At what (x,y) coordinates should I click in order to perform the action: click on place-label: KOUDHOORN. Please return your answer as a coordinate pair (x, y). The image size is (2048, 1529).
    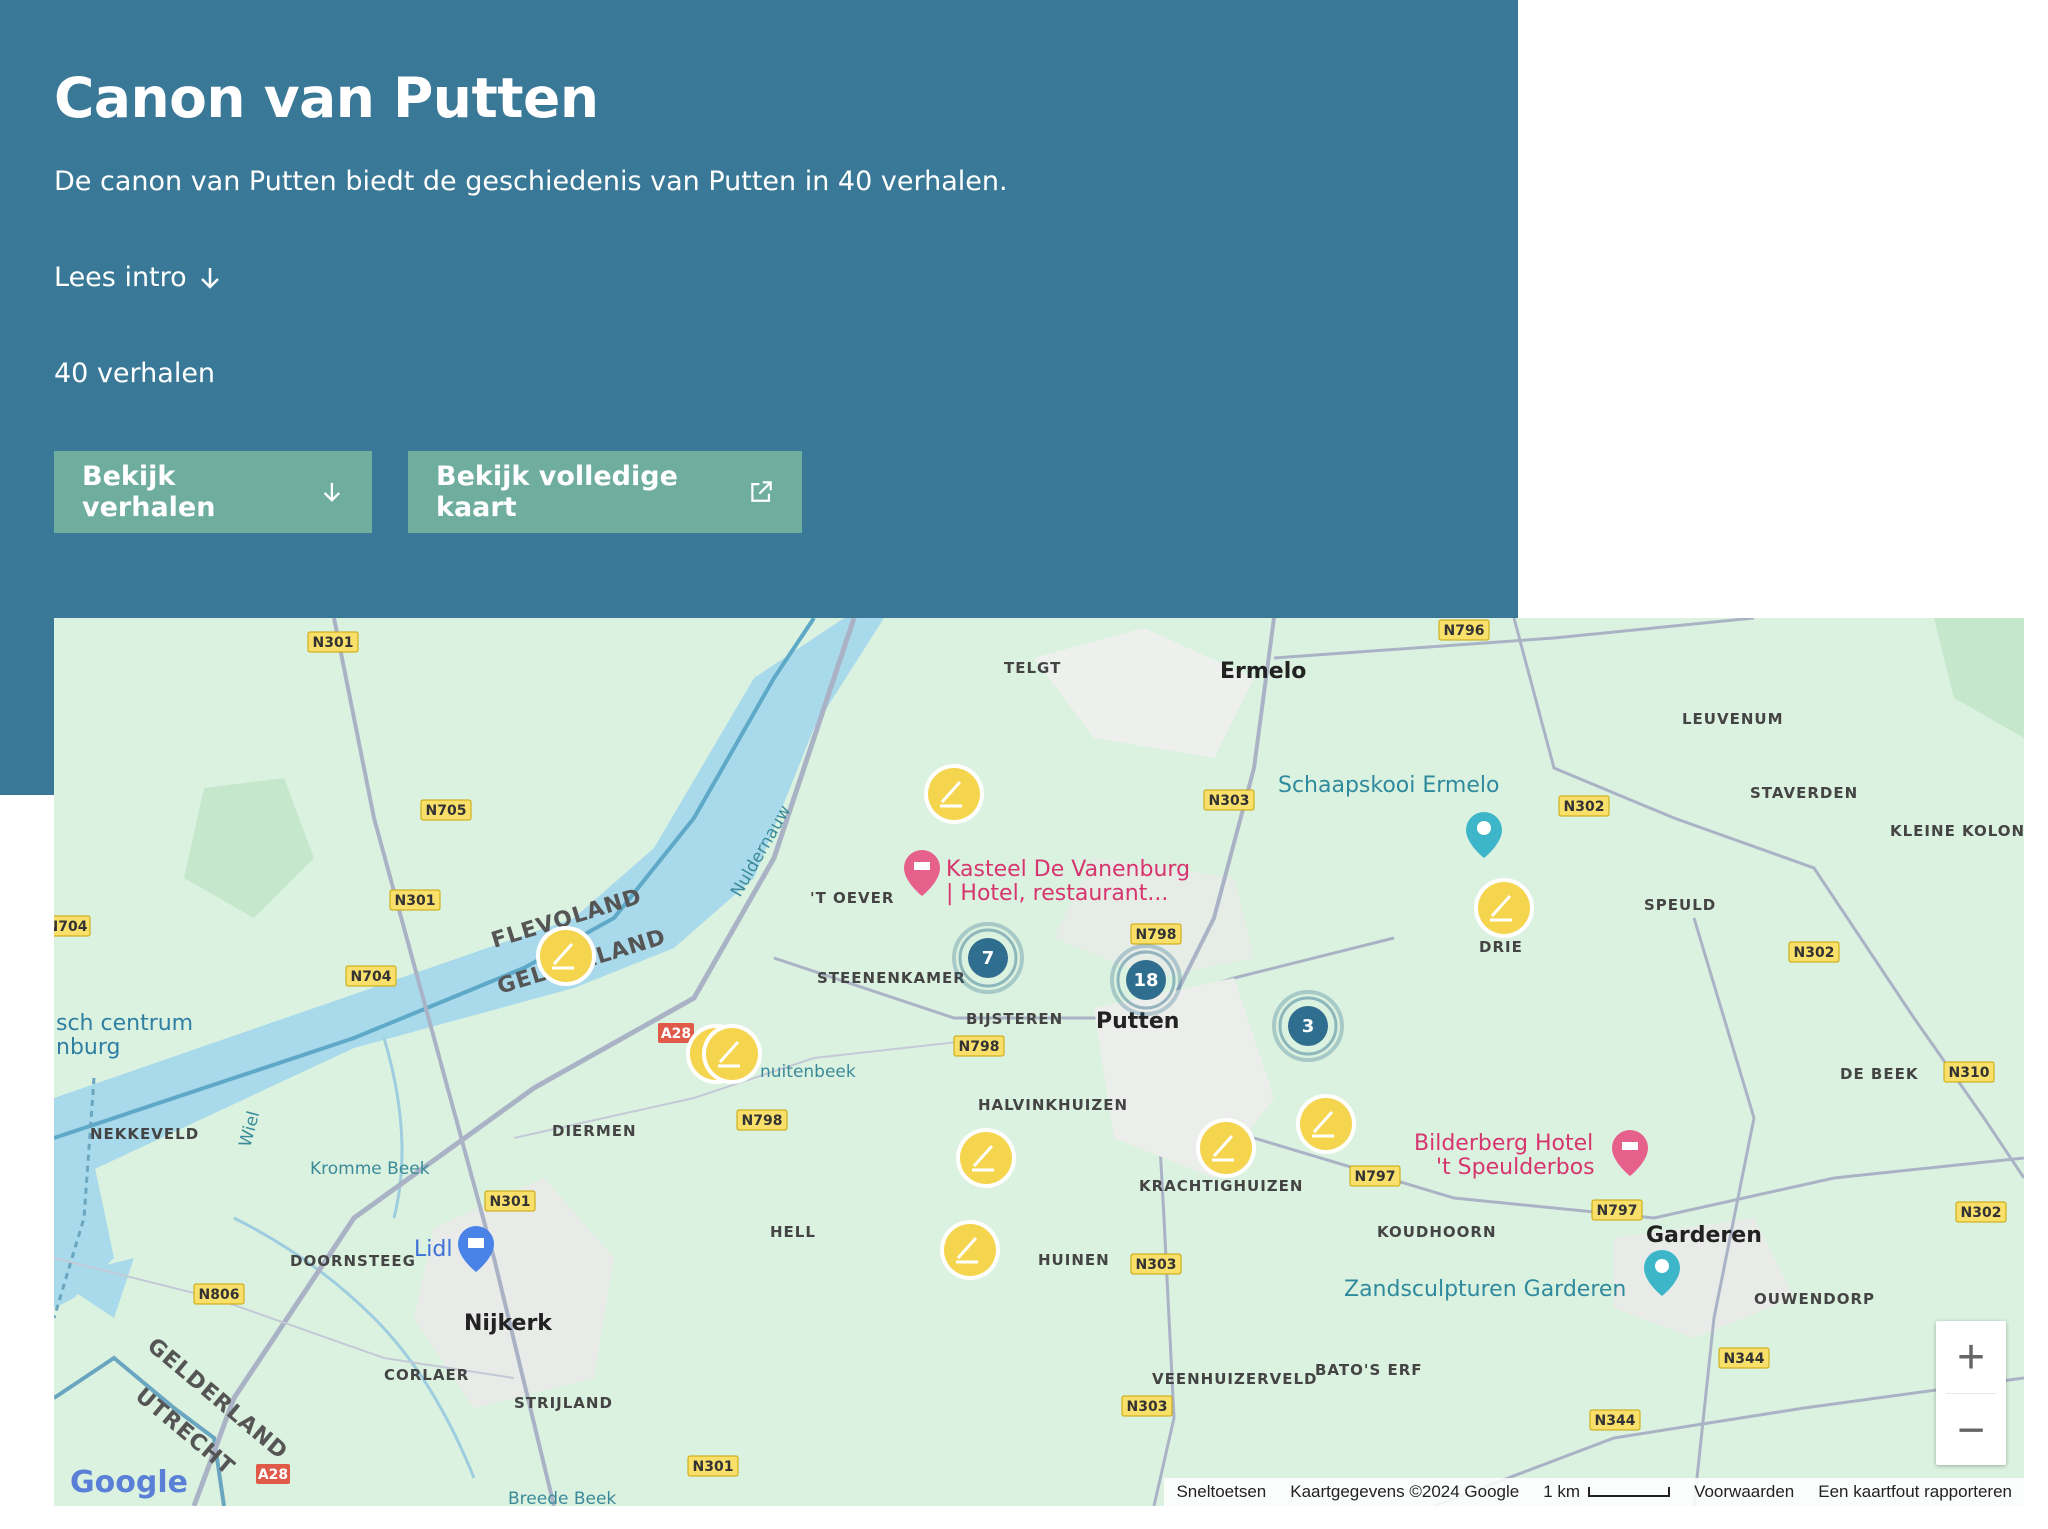
    Looking at the image, I should click on (1437, 1232).